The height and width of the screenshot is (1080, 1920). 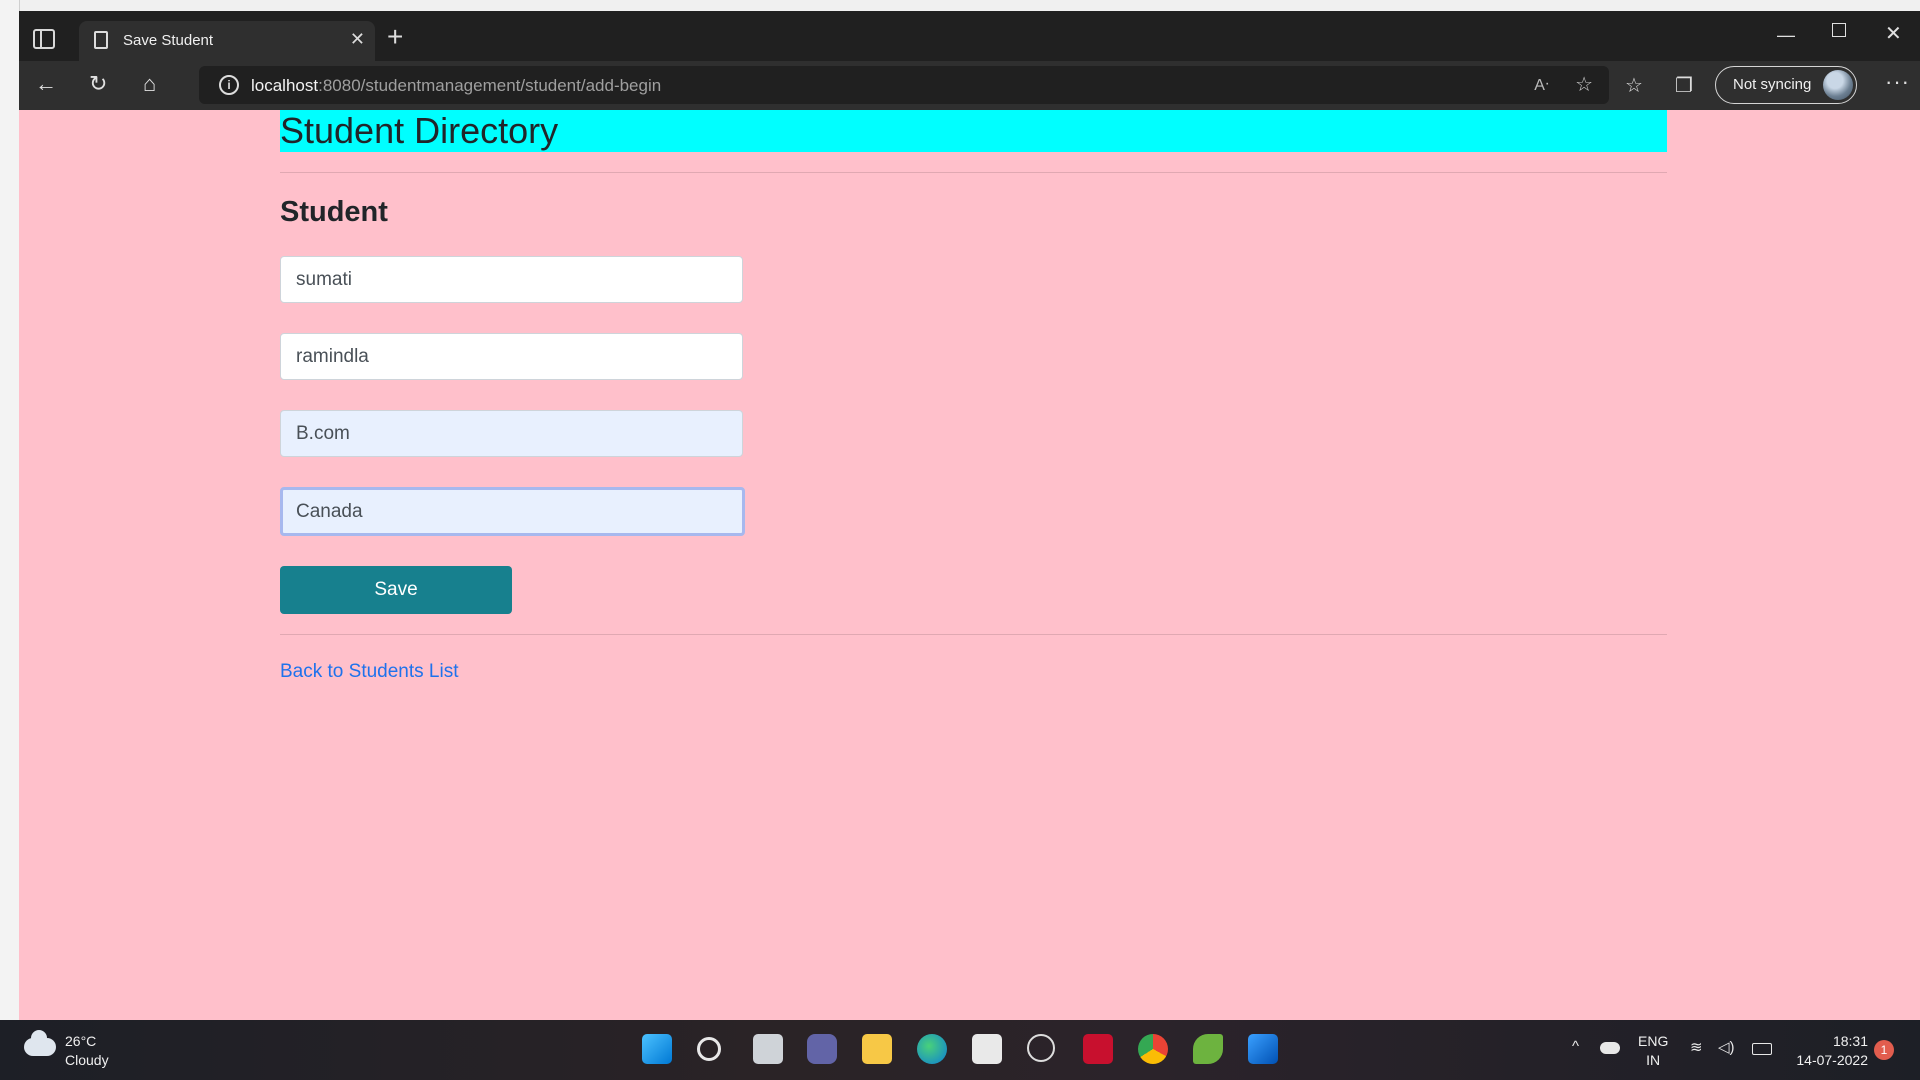 What do you see at coordinates (932, 1049) in the screenshot?
I see `edge-icon` at bounding box center [932, 1049].